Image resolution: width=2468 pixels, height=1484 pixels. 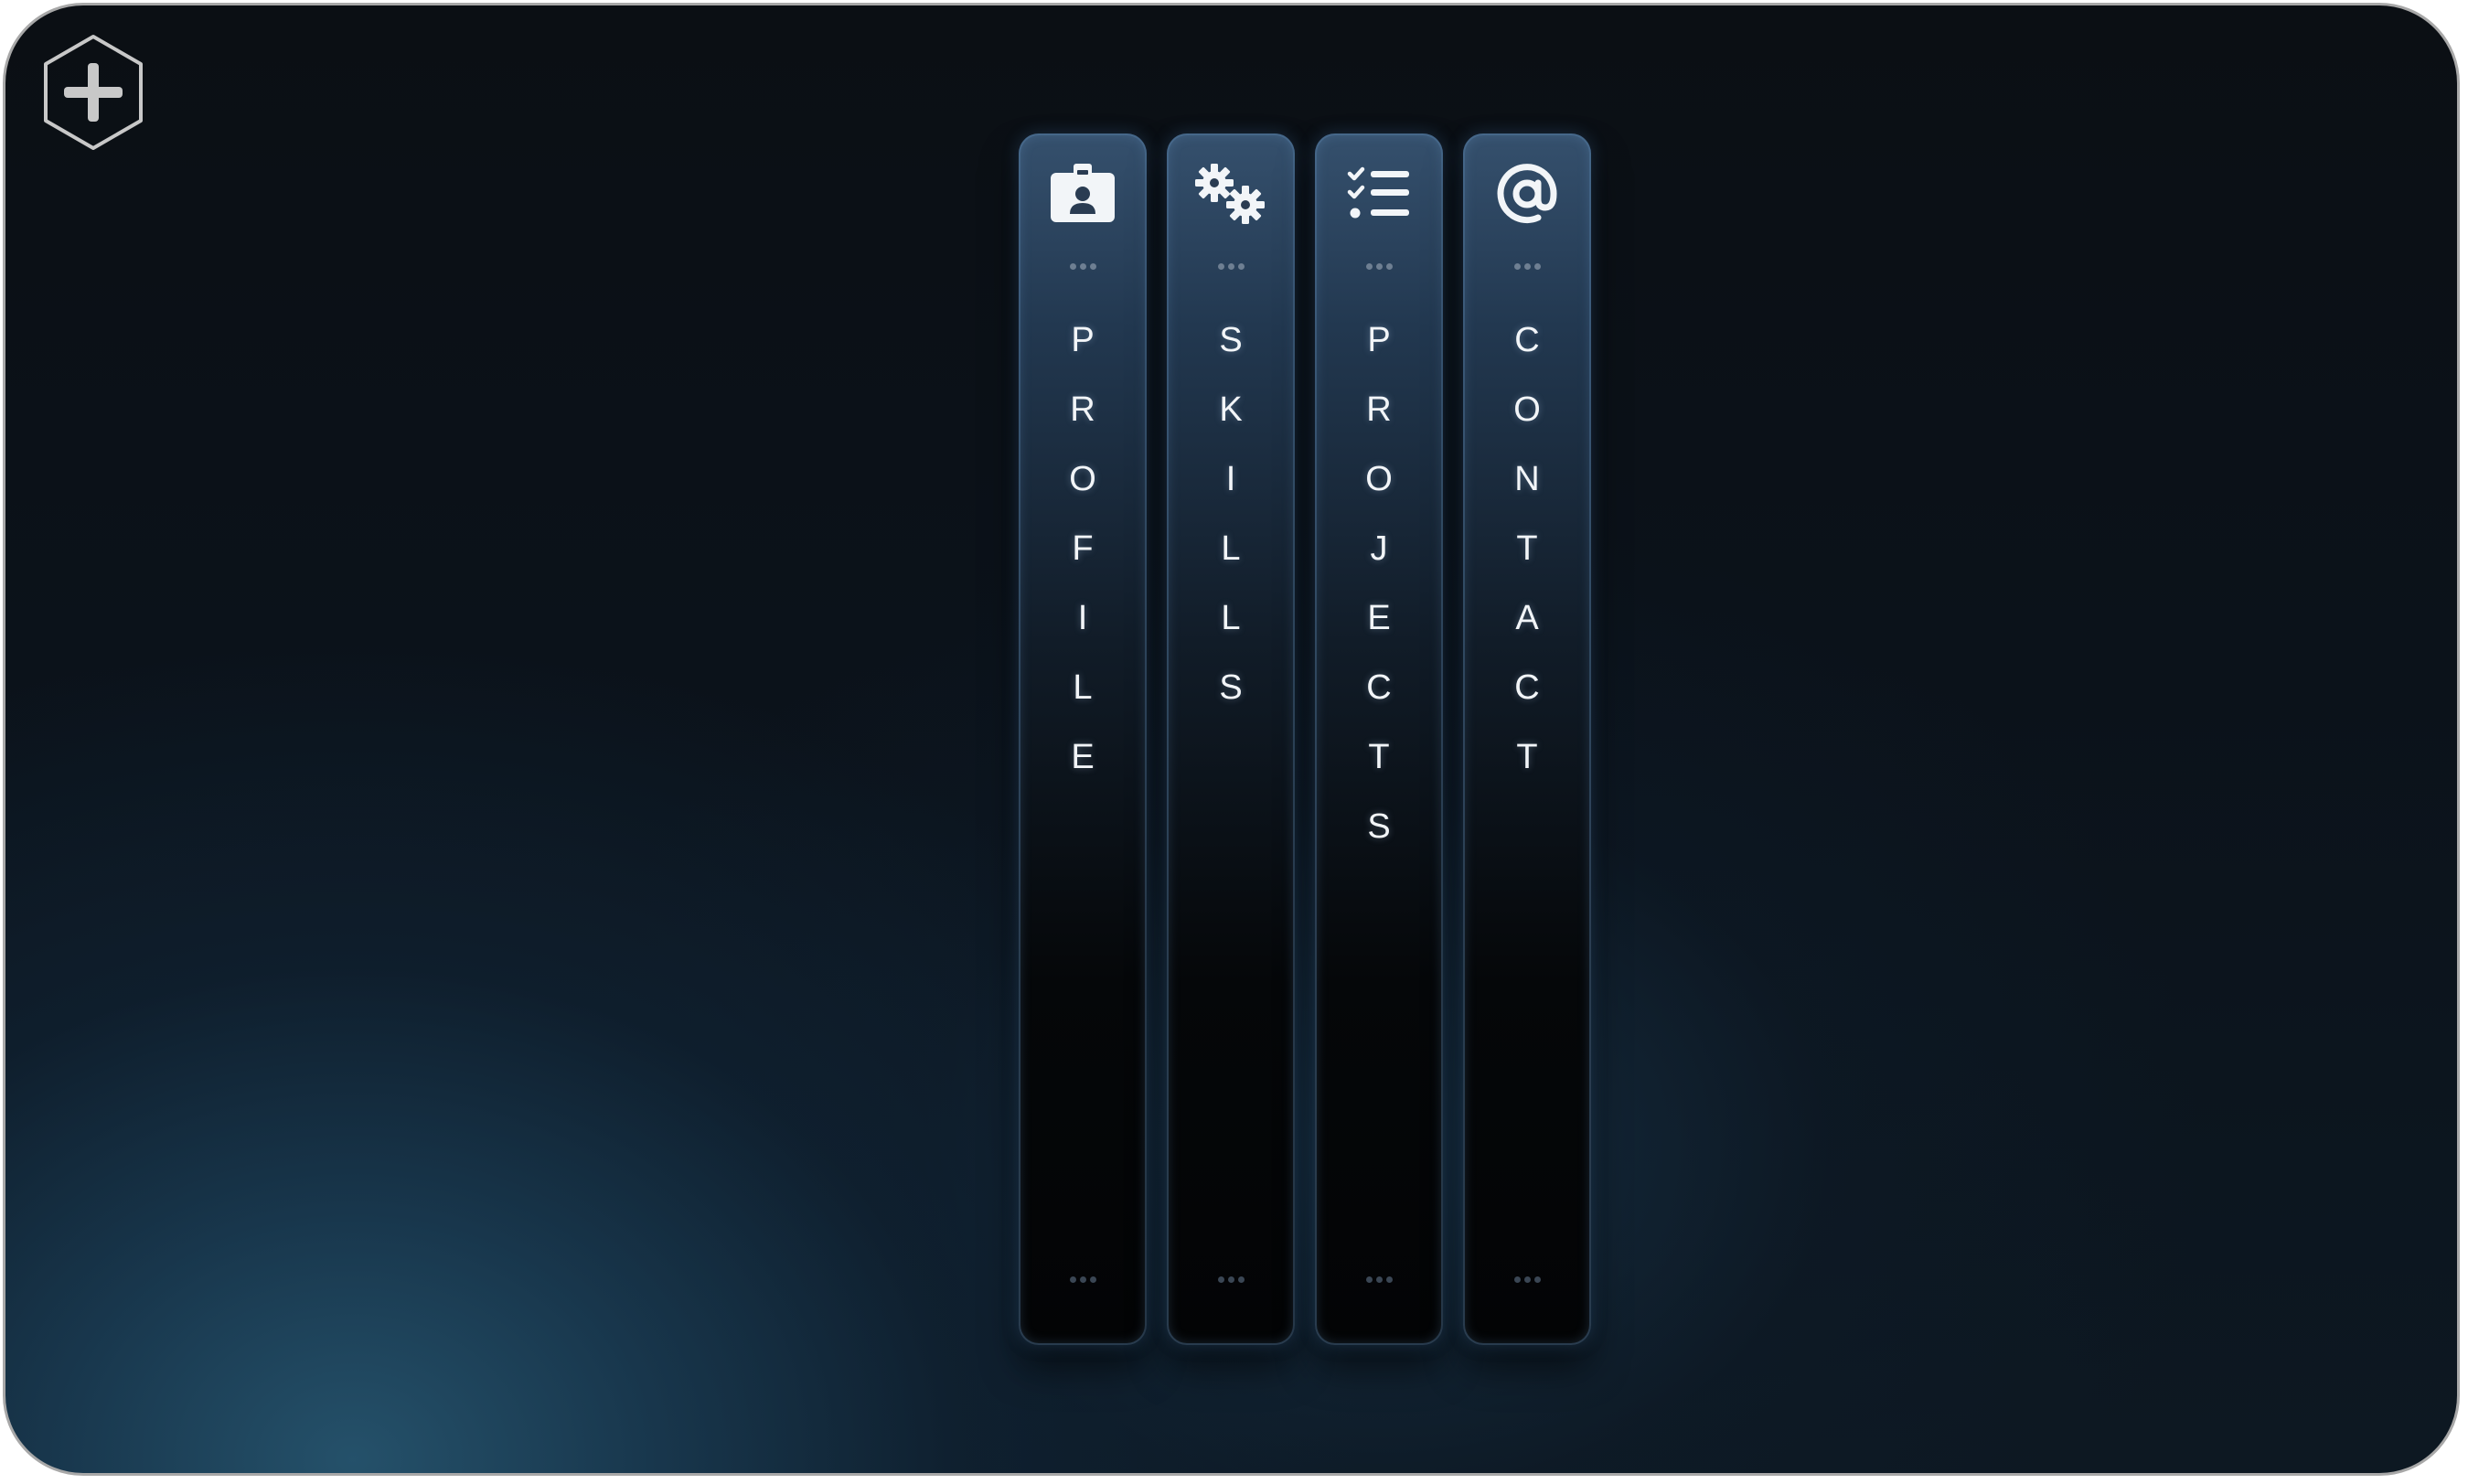 I want to click on nav-column-projects: PROJECTS, so click(x=1379, y=739).